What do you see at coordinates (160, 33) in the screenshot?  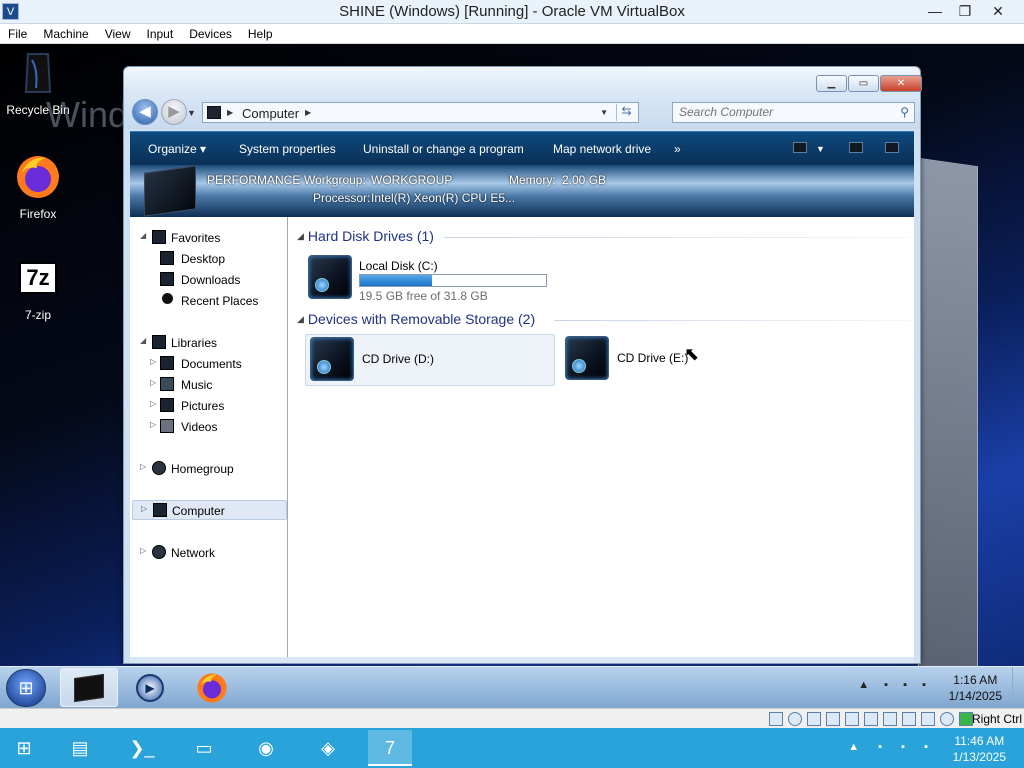 I see `menu-input: Input` at bounding box center [160, 33].